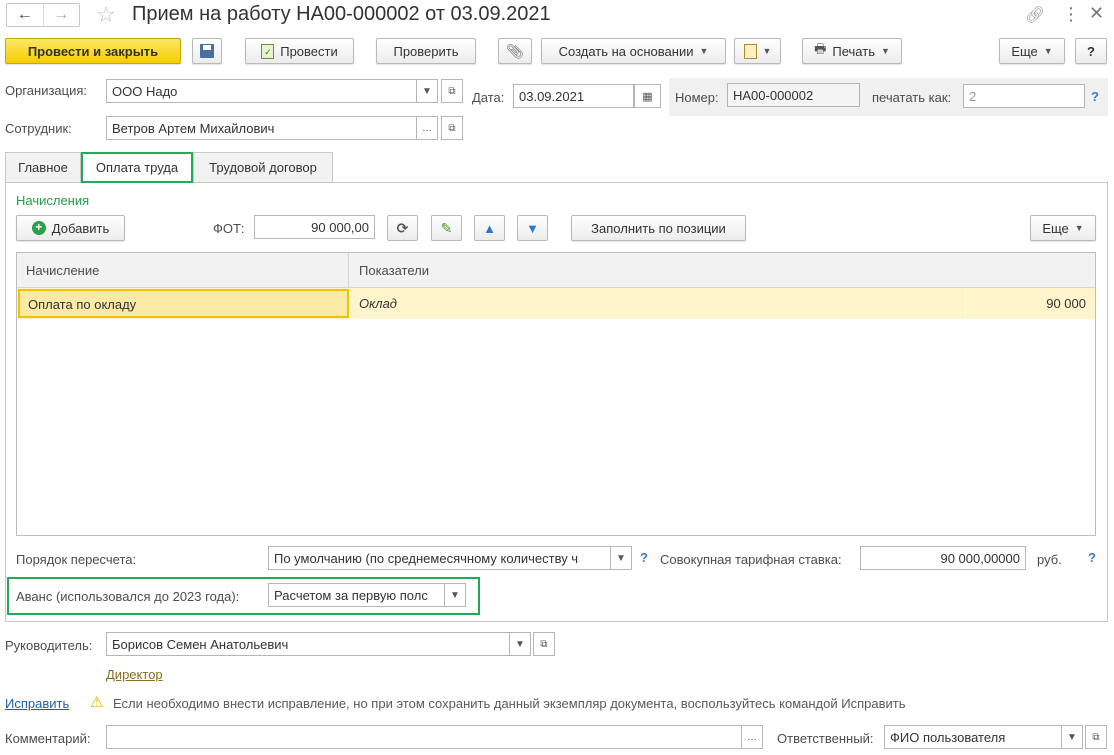 The height and width of the screenshot is (755, 1114). What do you see at coordinates (1049, 559) in the screenshot?
I see `currency-label: руб.` at bounding box center [1049, 559].